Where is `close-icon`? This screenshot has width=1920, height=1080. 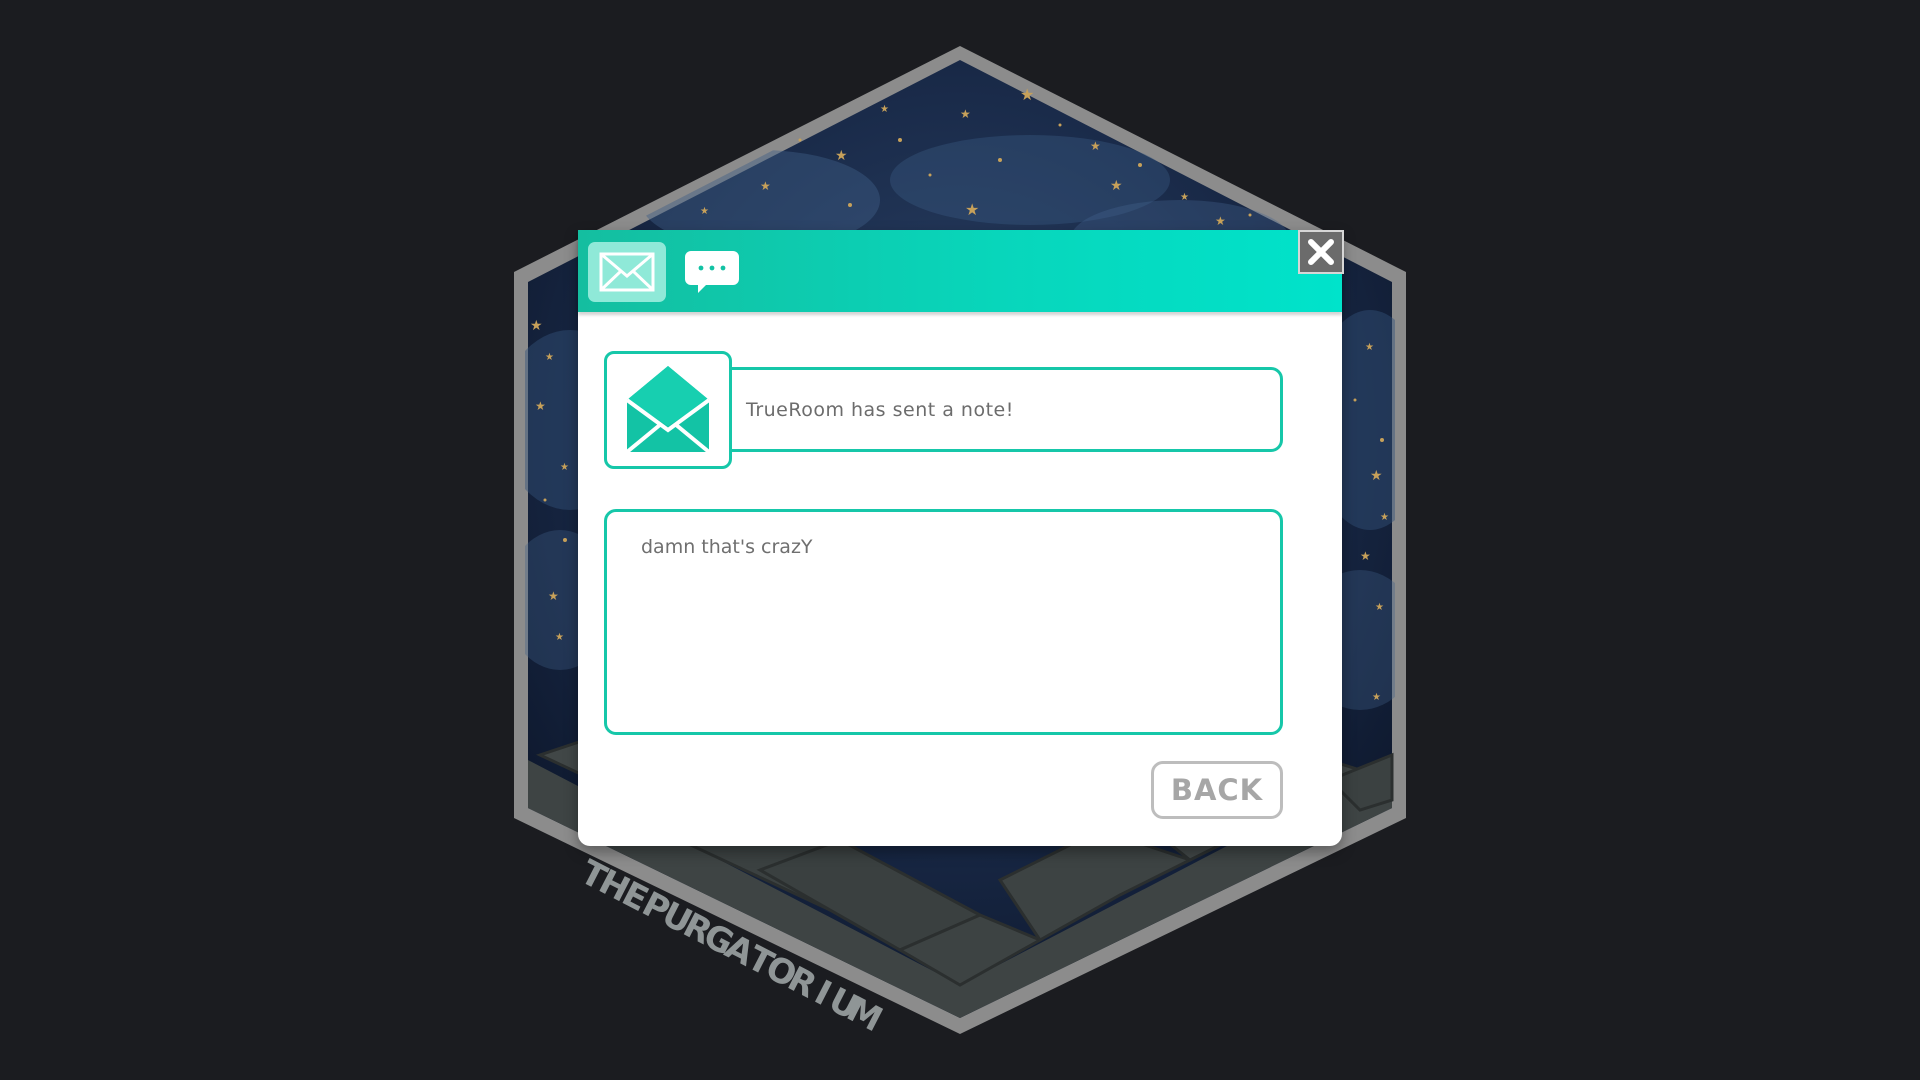 close-icon is located at coordinates (1321, 252).